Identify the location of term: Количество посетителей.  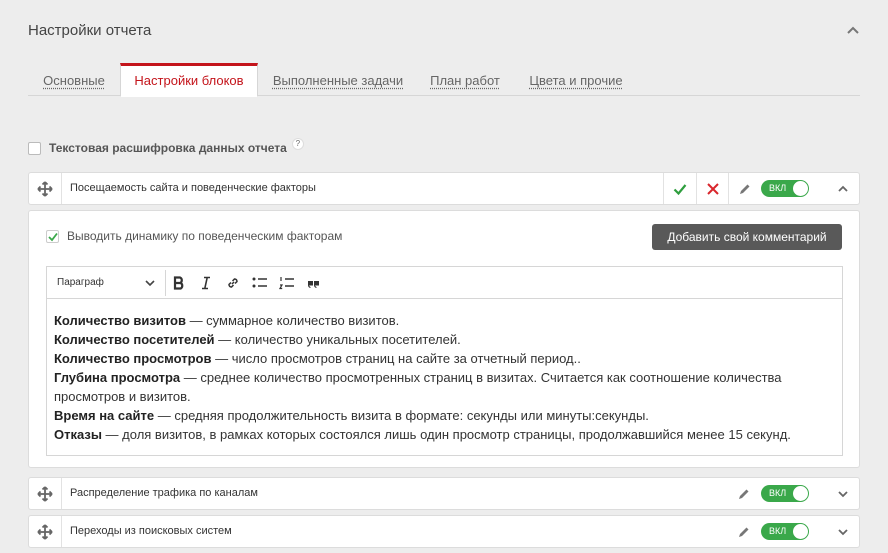
(134, 339).